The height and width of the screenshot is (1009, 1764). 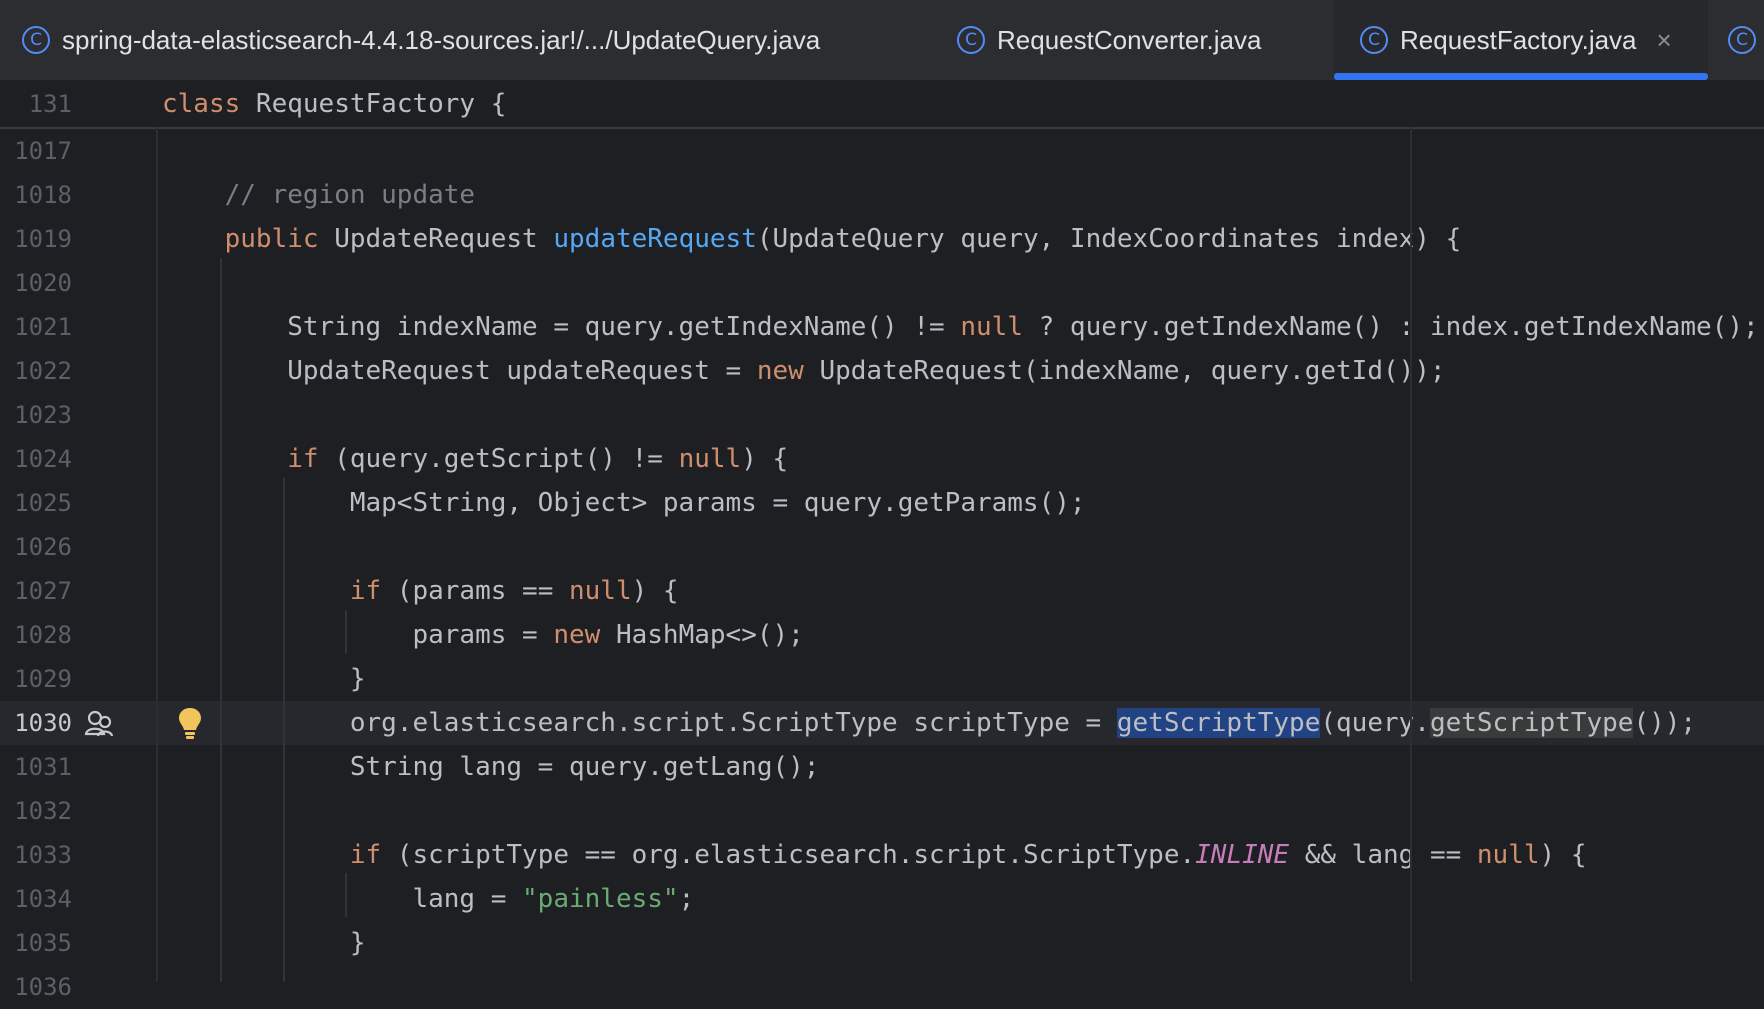 What do you see at coordinates (882, 943) in the screenshot?
I see `code-line: 1035 }` at bounding box center [882, 943].